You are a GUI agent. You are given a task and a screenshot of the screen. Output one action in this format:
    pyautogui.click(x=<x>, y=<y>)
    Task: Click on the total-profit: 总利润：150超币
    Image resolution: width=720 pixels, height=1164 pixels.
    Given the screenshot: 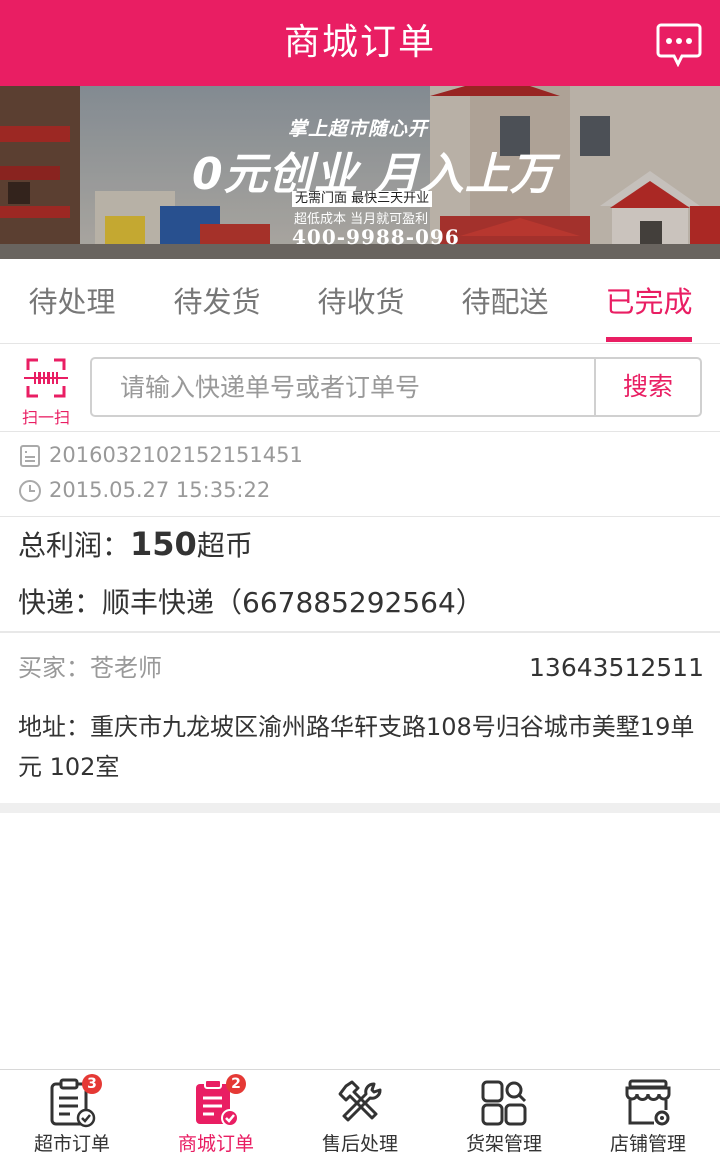 What is the action you would take?
    pyautogui.click(x=135, y=544)
    